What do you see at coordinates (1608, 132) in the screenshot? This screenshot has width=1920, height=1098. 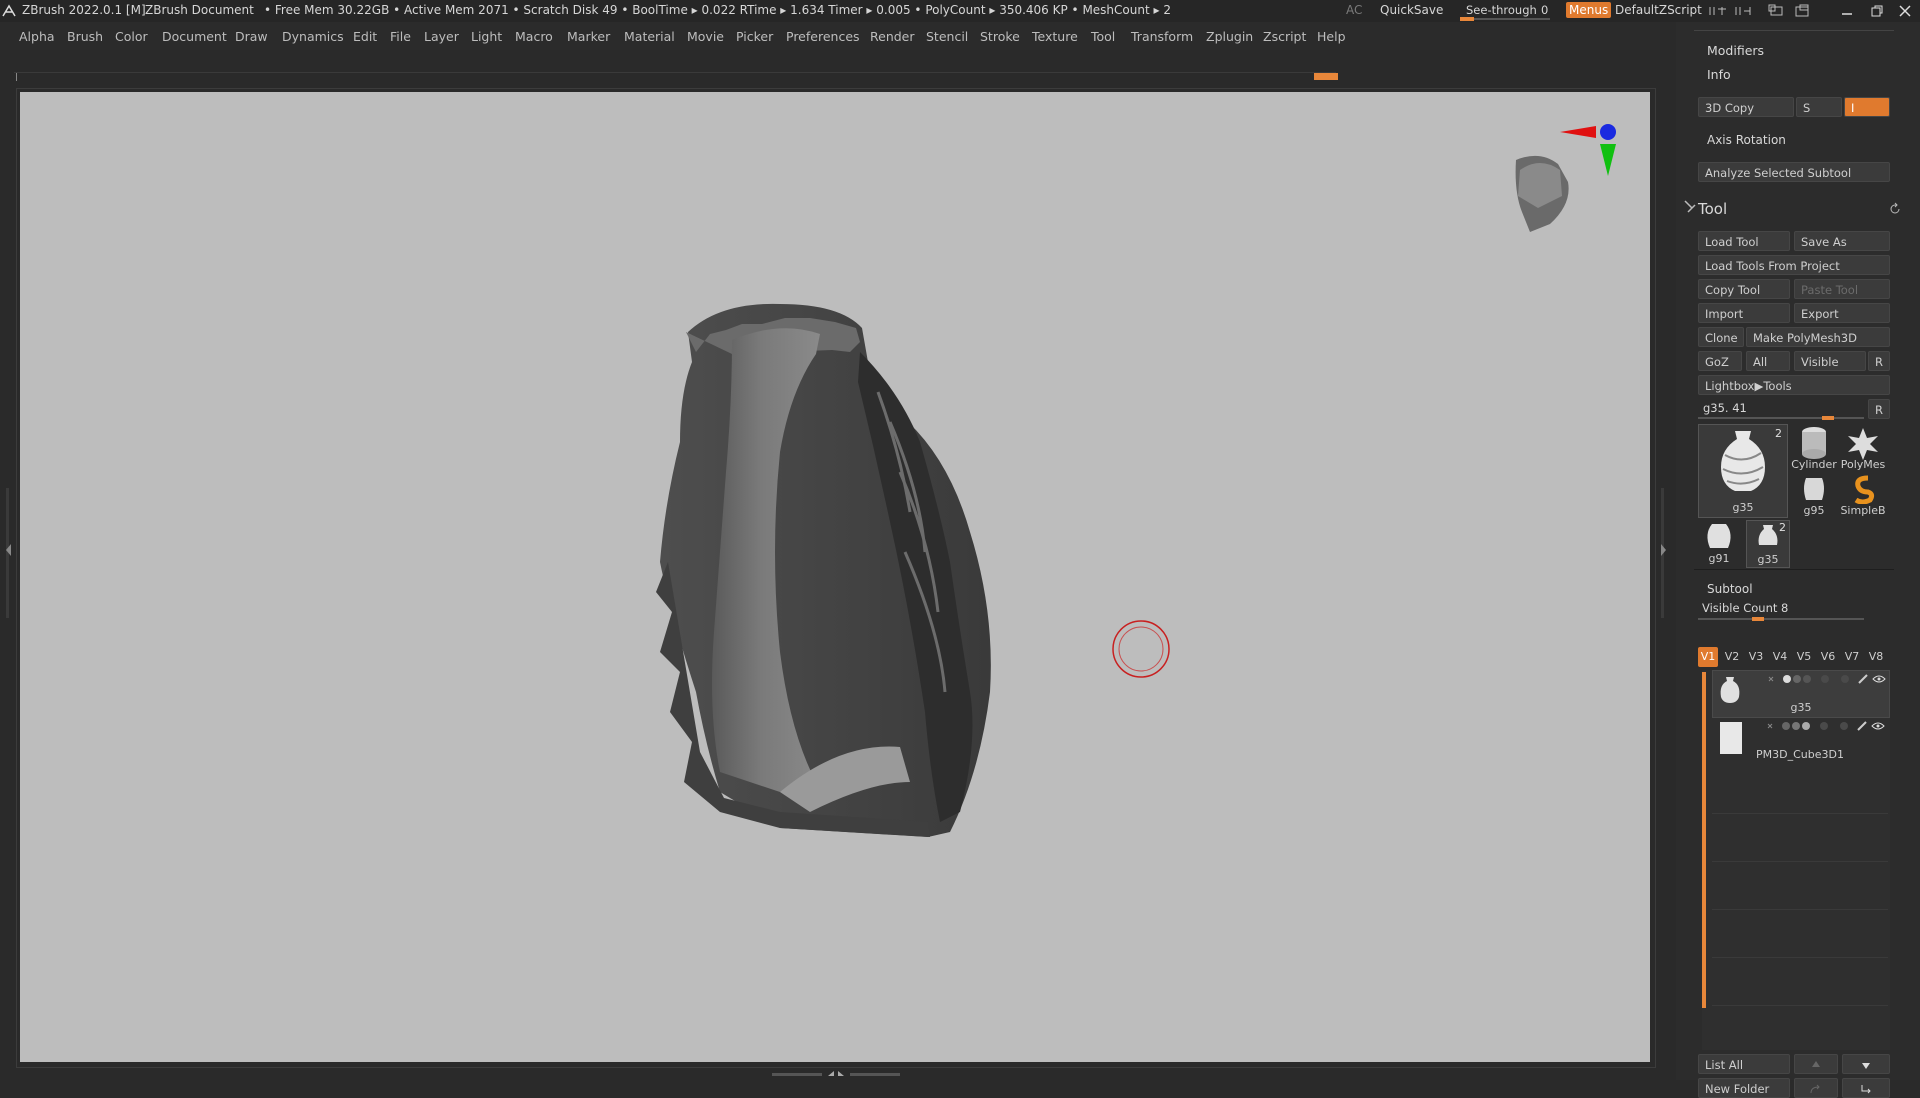 I see `gizmo-z-axis` at bounding box center [1608, 132].